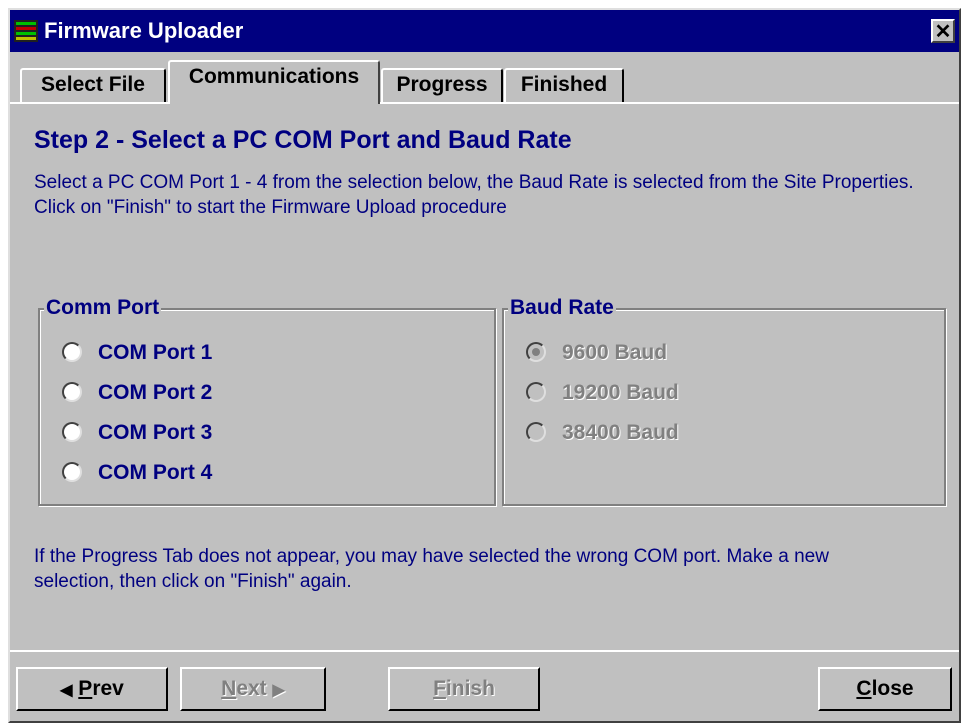 Image resolution: width=964 pixels, height=723 pixels. What do you see at coordinates (26, 31) in the screenshot?
I see `app-icon` at bounding box center [26, 31].